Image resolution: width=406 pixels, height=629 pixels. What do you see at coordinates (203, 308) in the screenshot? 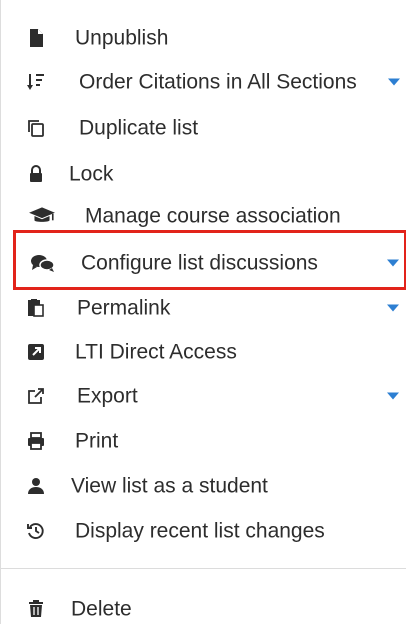
I see `menu-item-permalink: Permalink` at bounding box center [203, 308].